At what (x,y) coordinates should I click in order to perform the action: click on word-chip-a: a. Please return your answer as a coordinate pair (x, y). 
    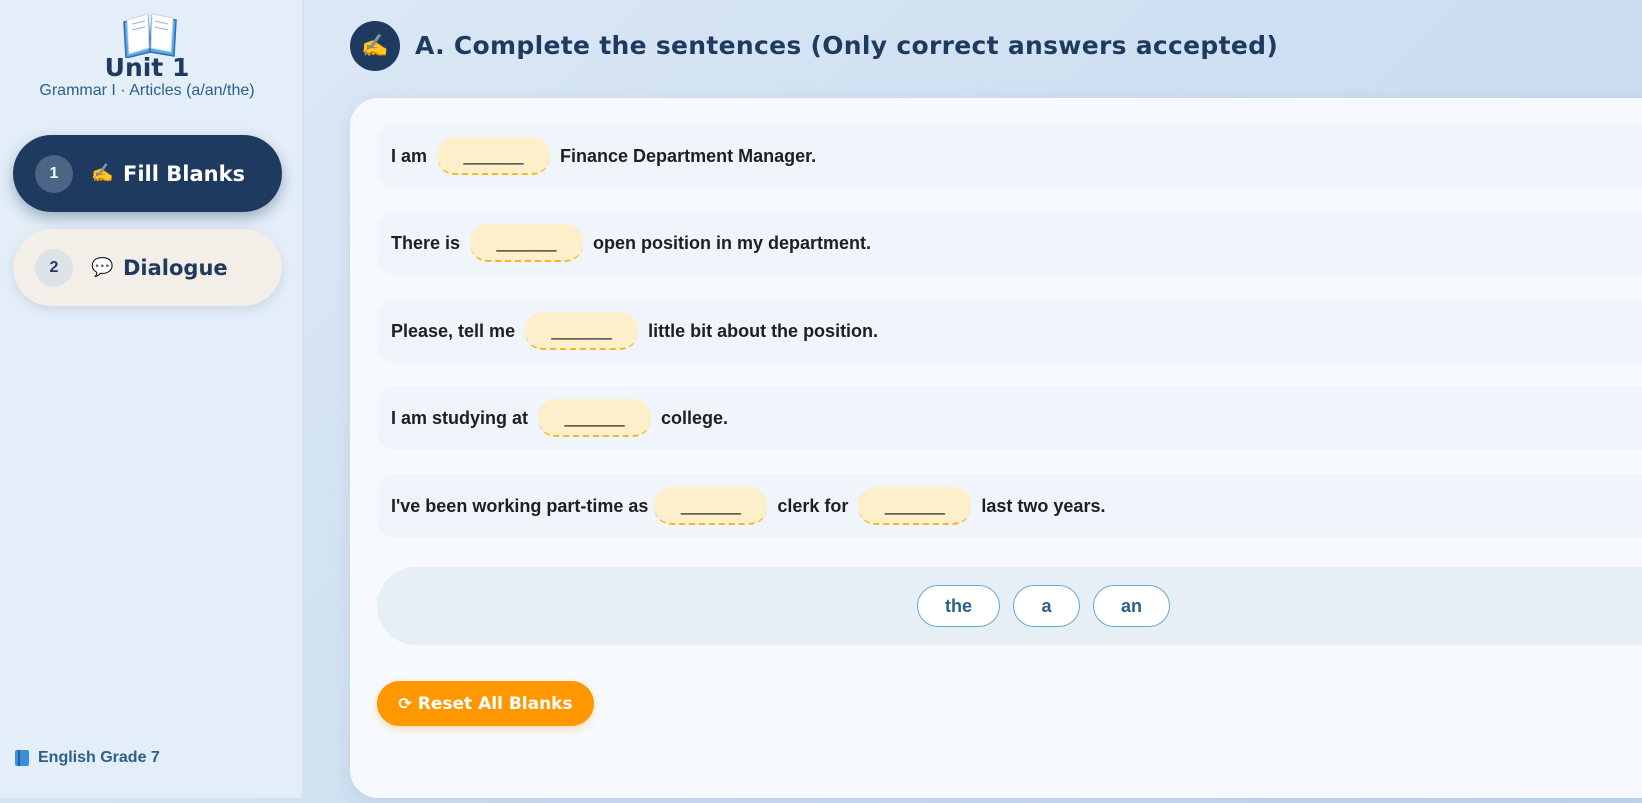
    Looking at the image, I should click on (1046, 606).